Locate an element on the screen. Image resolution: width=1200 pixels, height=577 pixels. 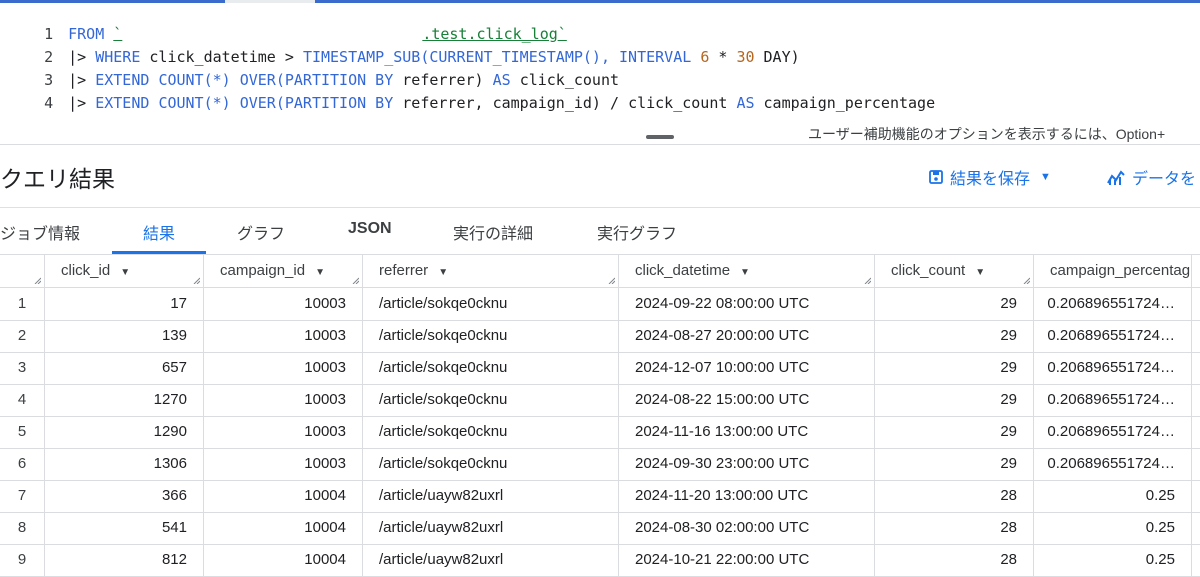
drag-handle-icon is located at coordinates (660, 137).